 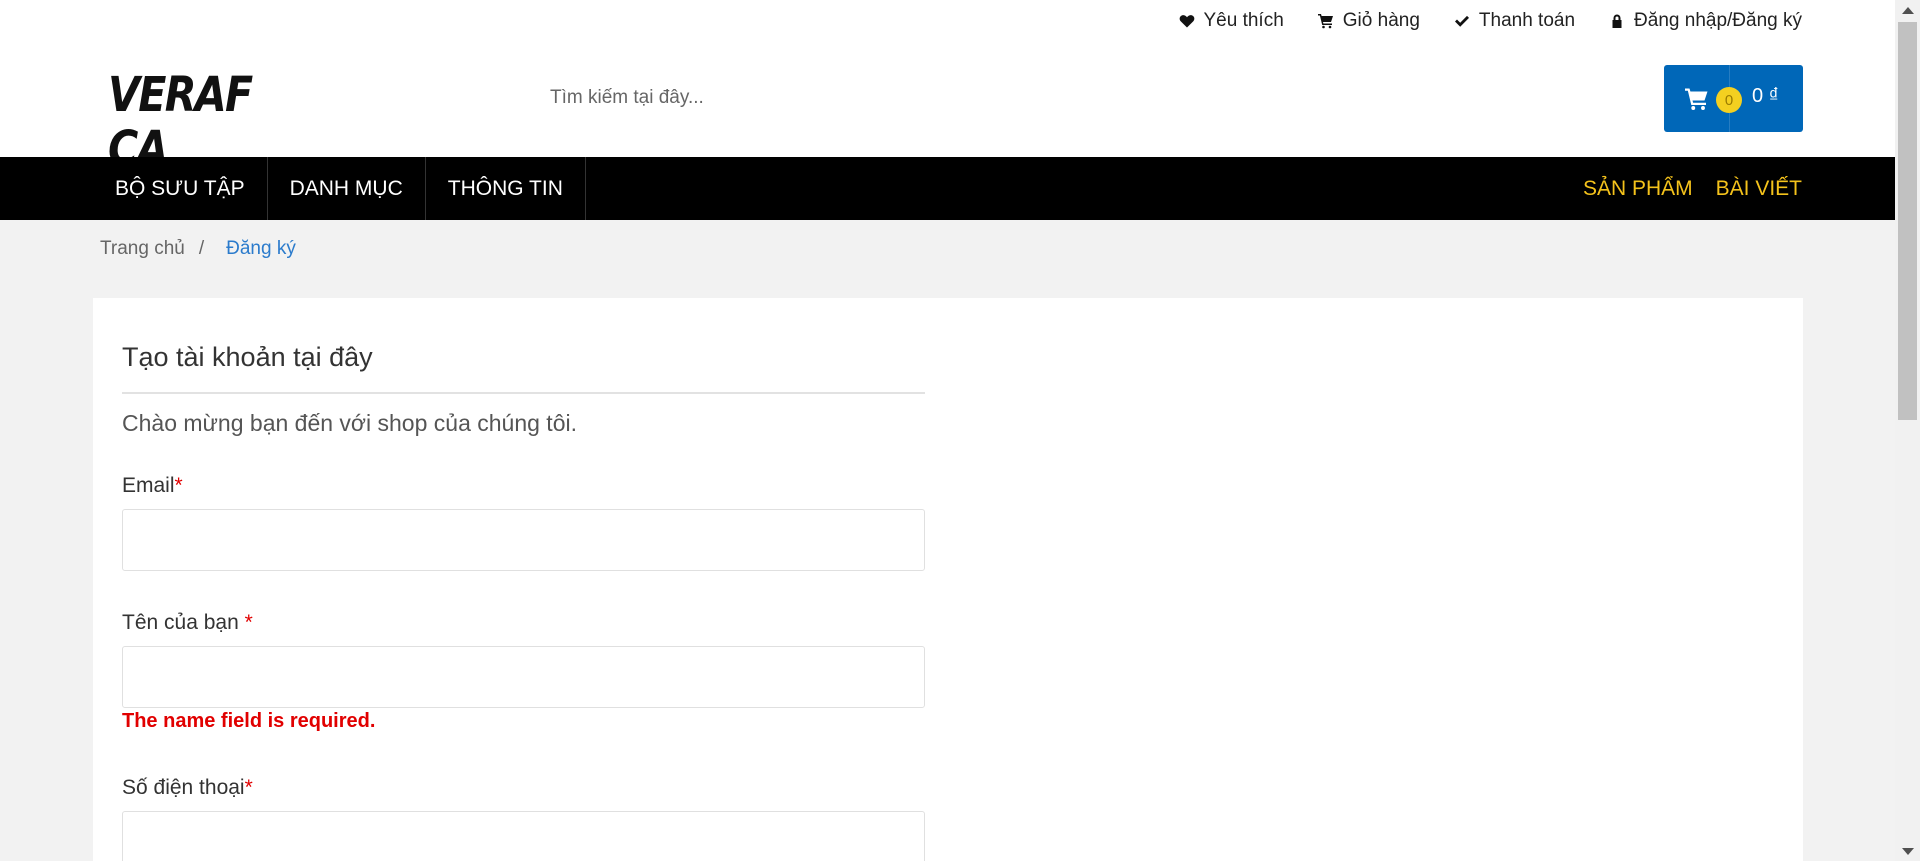 I want to click on breadcrumb: Trang chủ / Đăng ký, so click(x=198, y=249).